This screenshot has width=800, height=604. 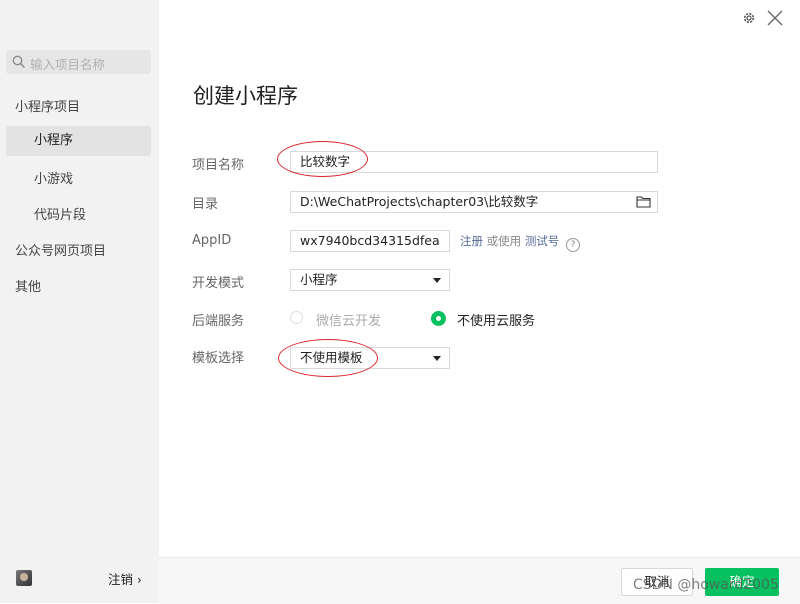 I want to click on sidebar-item-code-snippet: 代码片段, so click(x=60, y=213).